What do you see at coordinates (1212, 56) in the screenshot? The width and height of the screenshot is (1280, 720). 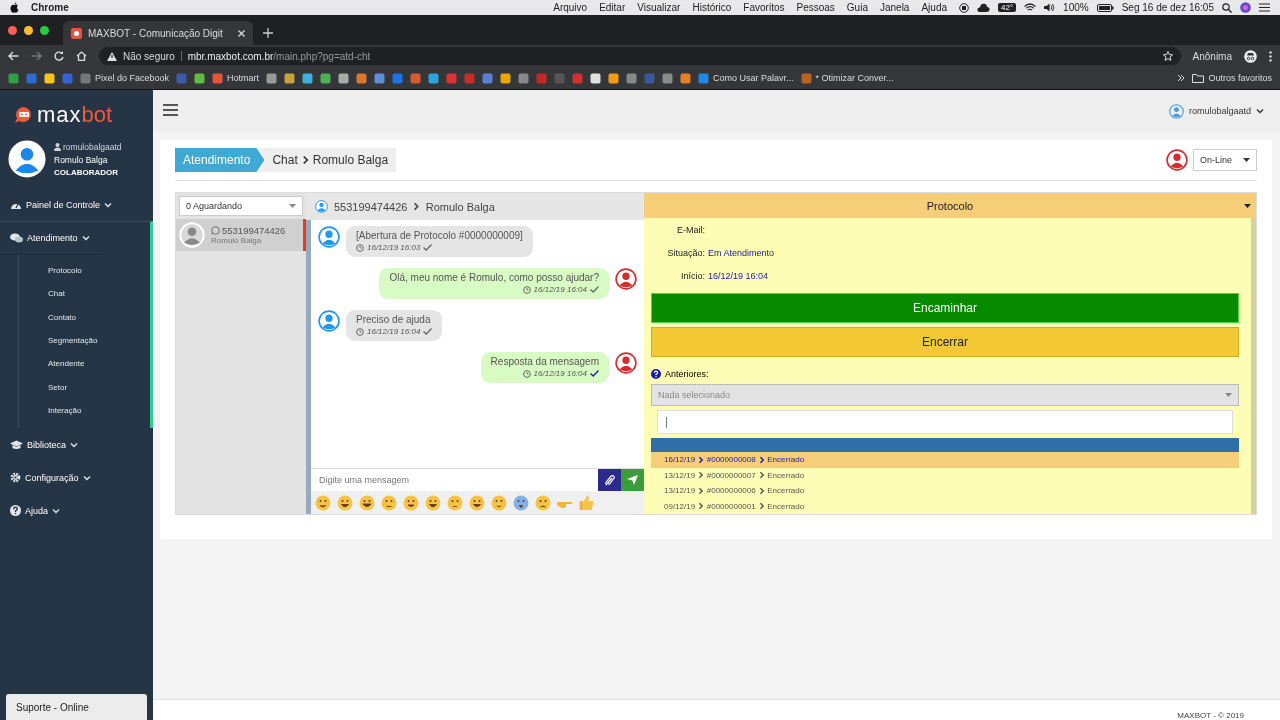 I see `profile-label: Anônima` at bounding box center [1212, 56].